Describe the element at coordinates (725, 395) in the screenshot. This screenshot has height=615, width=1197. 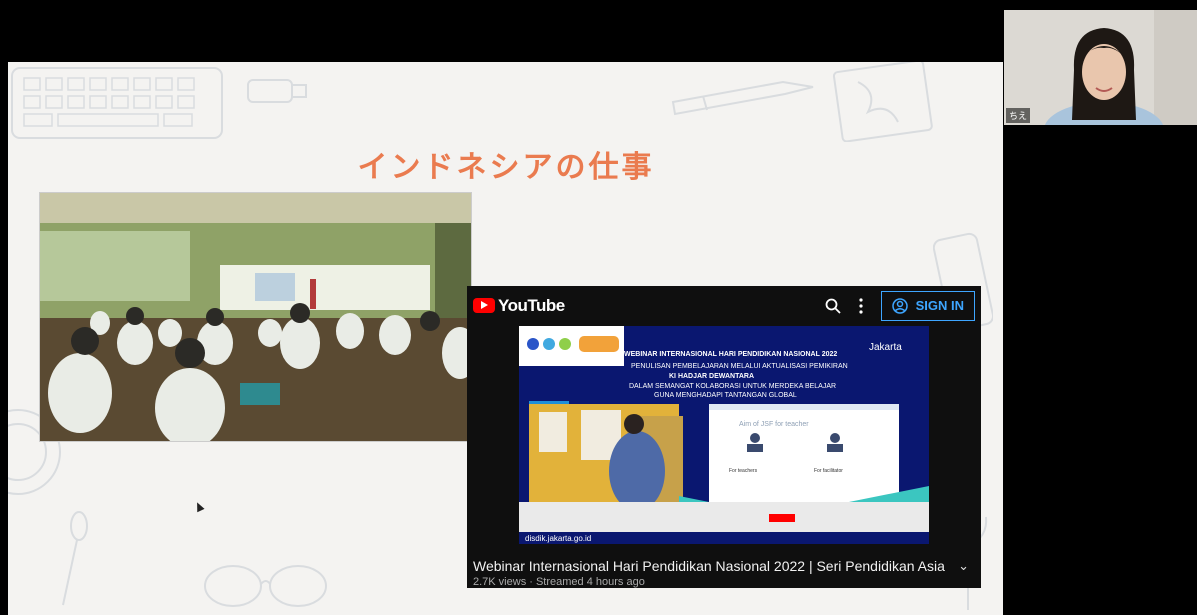
I see `banner-line5: GUNA MENGHADAPI TANTANGAN GLOBAL` at that location.